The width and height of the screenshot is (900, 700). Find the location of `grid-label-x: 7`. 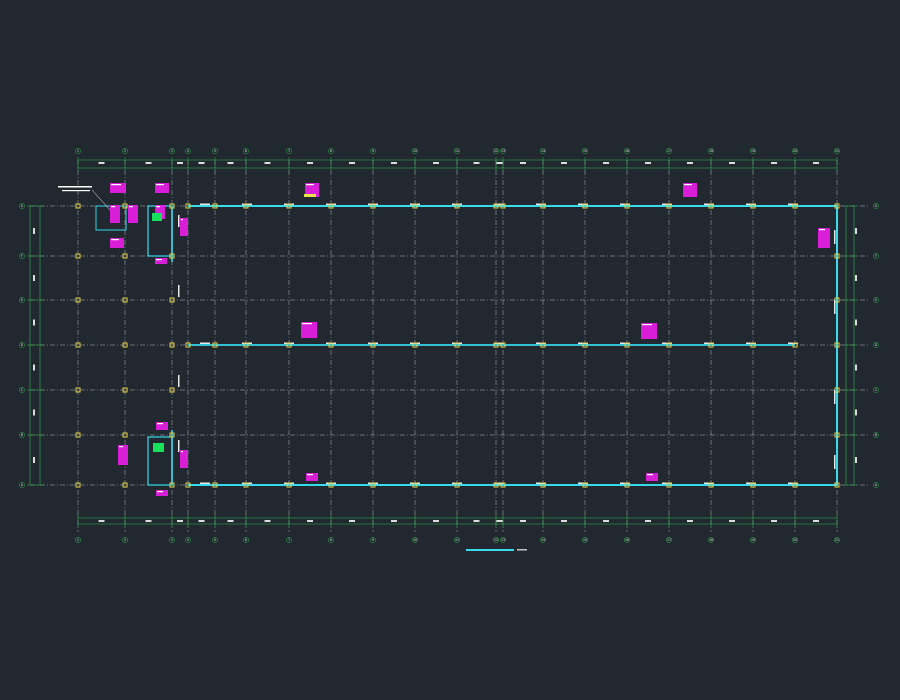

grid-label-x: 7 is located at coordinates (289, 151).